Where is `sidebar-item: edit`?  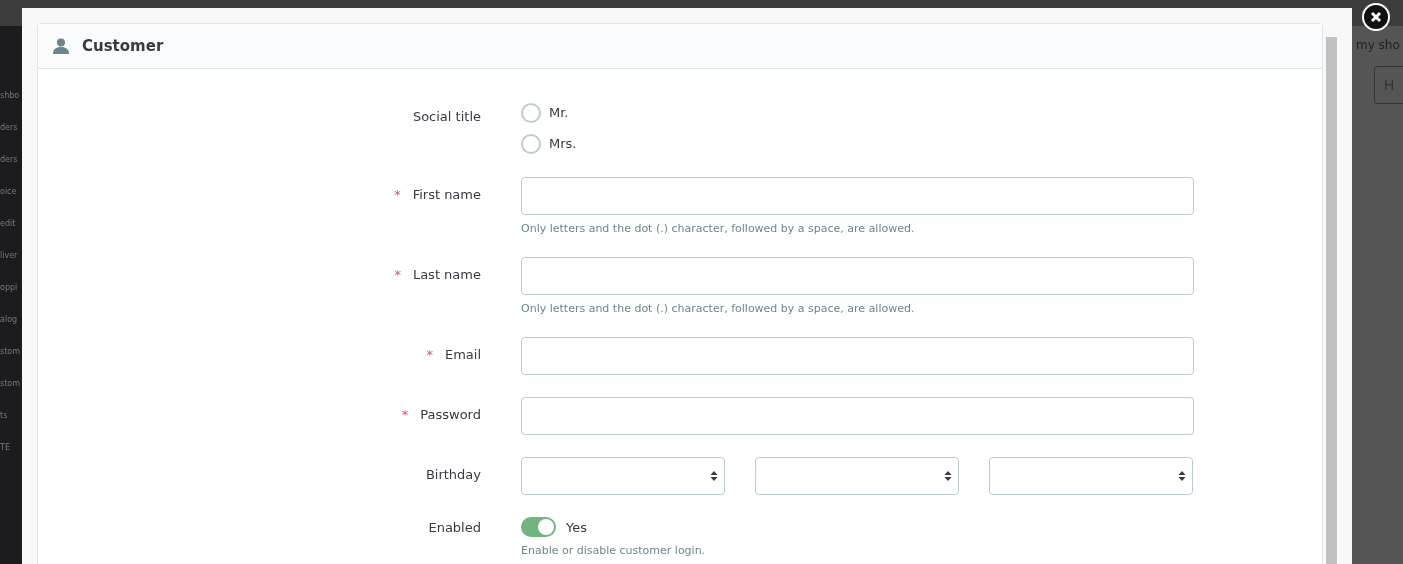
sidebar-item: edit is located at coordinates (11, 224).